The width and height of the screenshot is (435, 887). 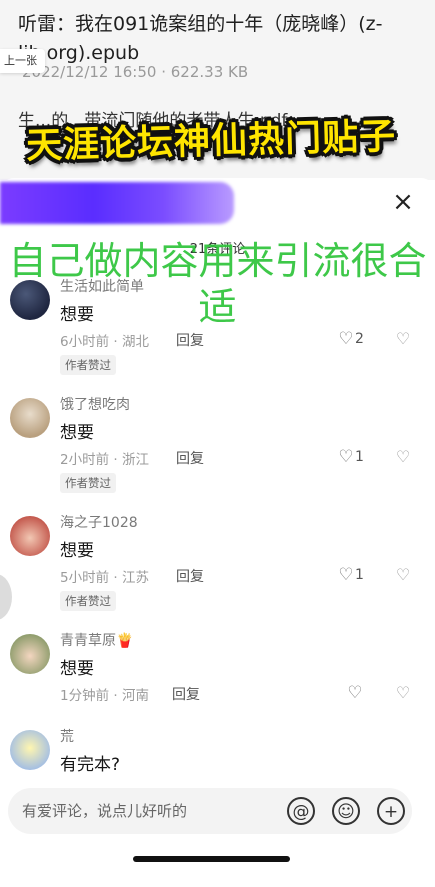 I want to click on comment-time-location: 6小时前 · 湖北, so click(x=104, y=342).